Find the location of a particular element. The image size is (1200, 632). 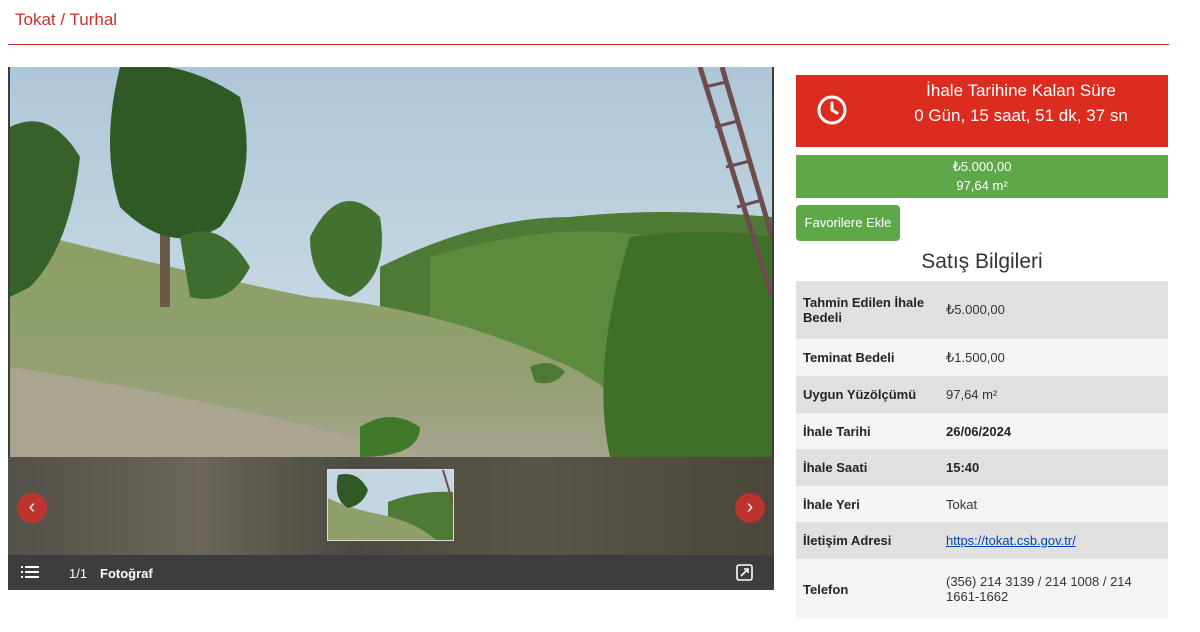

table-row: İhale Tarihi 26/06/2024 is located at coordinates (982, 431).